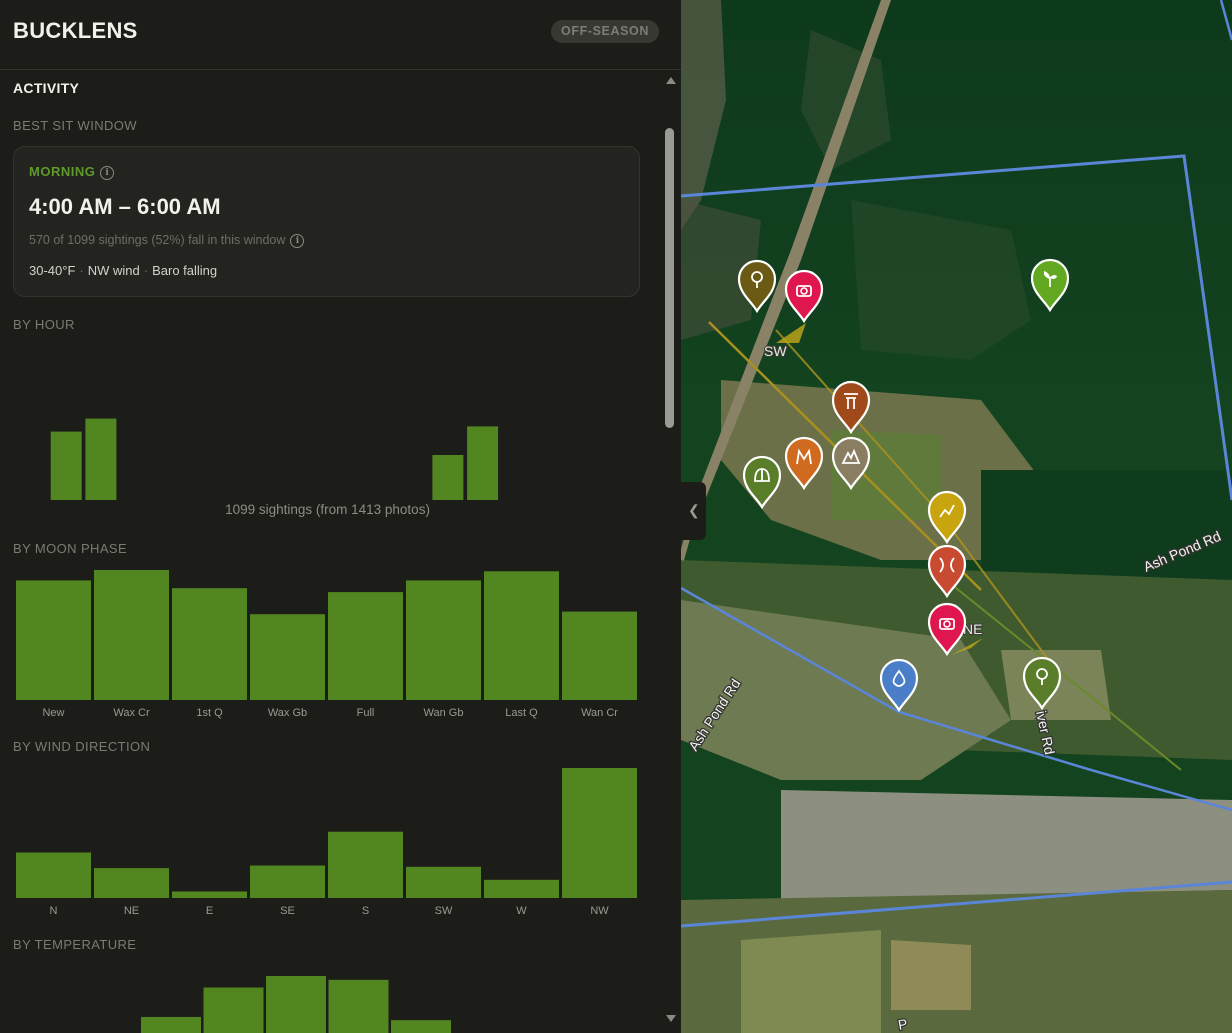 Image resolution: width=1232 pixels, height=1033 pixels. Describe the element at coordinates (931, 975) in the screenshot. I see `south-field` at that location.